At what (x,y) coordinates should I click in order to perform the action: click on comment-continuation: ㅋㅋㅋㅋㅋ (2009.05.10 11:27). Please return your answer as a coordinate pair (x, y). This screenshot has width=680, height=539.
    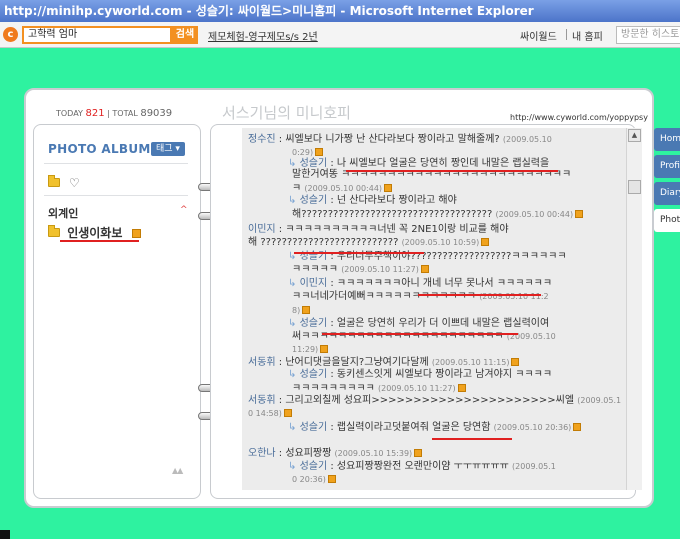
    Looking at the image, I should click on (360, 269).